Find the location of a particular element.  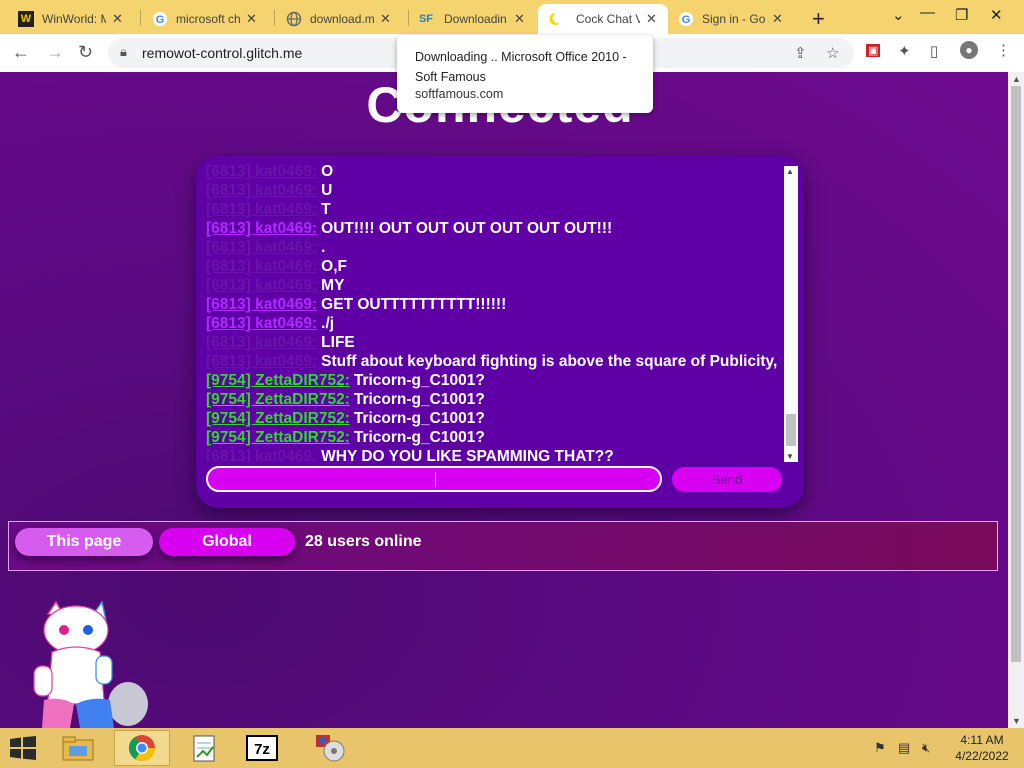

message-text: . is located at coordinates (323, 247).